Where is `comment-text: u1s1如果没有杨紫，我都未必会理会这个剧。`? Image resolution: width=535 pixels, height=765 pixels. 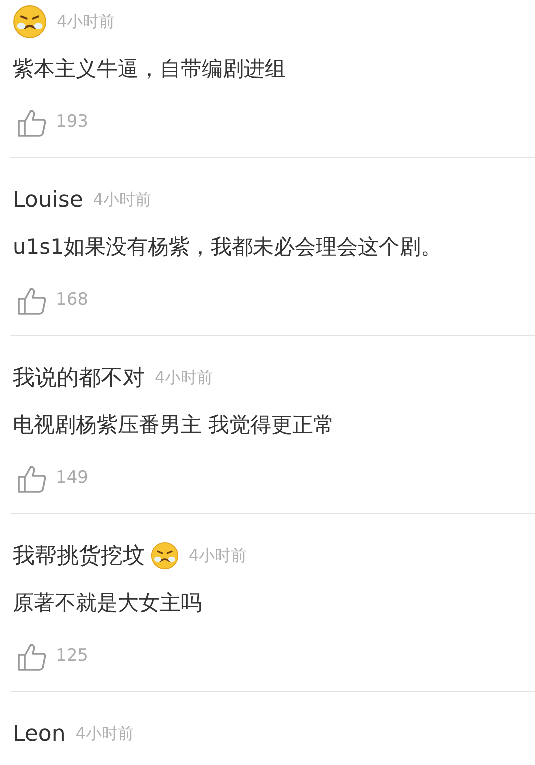 comment-text: u1s1如果没有杨紫，我都未必会理会这个剧。 is located at coordinates (227, 248).